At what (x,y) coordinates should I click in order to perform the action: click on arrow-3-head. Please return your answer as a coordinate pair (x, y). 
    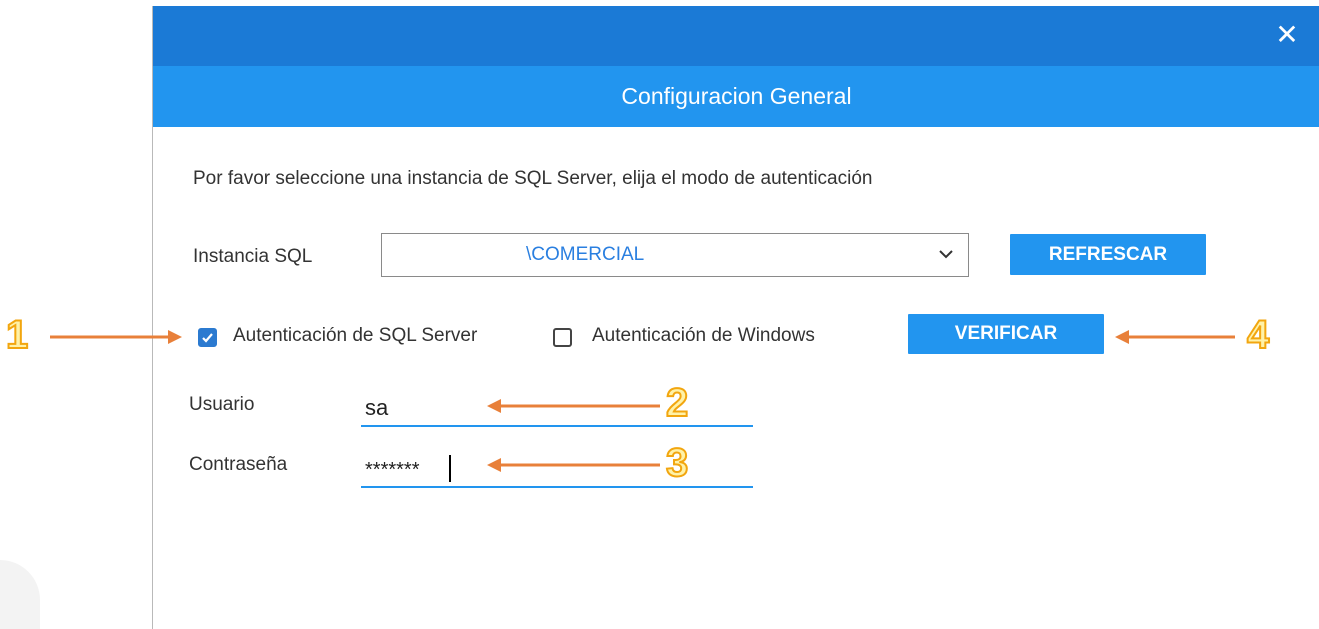
    Looking at the image, I should click on (494, 465).